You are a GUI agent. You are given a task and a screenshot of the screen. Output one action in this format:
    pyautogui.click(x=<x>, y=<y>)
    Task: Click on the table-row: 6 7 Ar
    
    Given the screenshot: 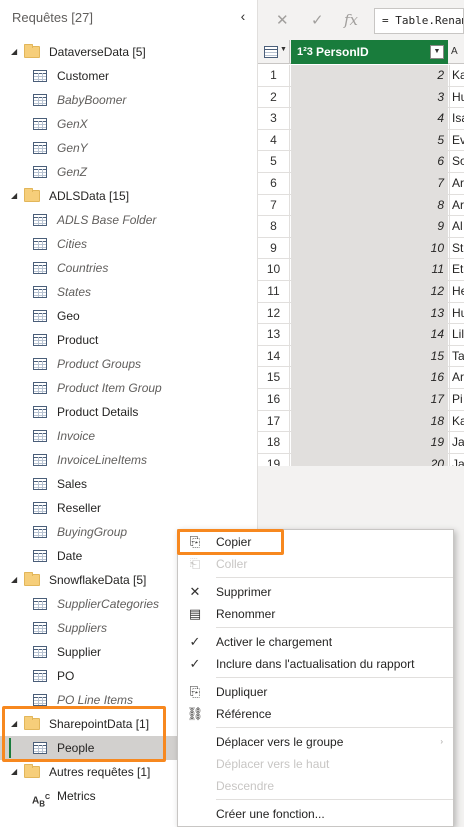 What is the action you would take?
    pyautogui.click(x=361, y=184)
    